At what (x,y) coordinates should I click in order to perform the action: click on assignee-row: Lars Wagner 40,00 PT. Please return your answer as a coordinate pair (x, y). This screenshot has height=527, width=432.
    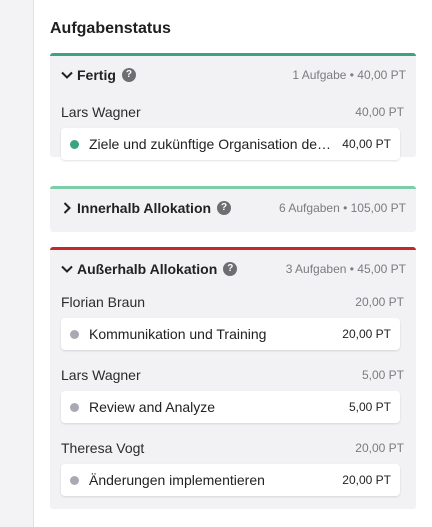
    Looking at the image, I should click on (233, 112).